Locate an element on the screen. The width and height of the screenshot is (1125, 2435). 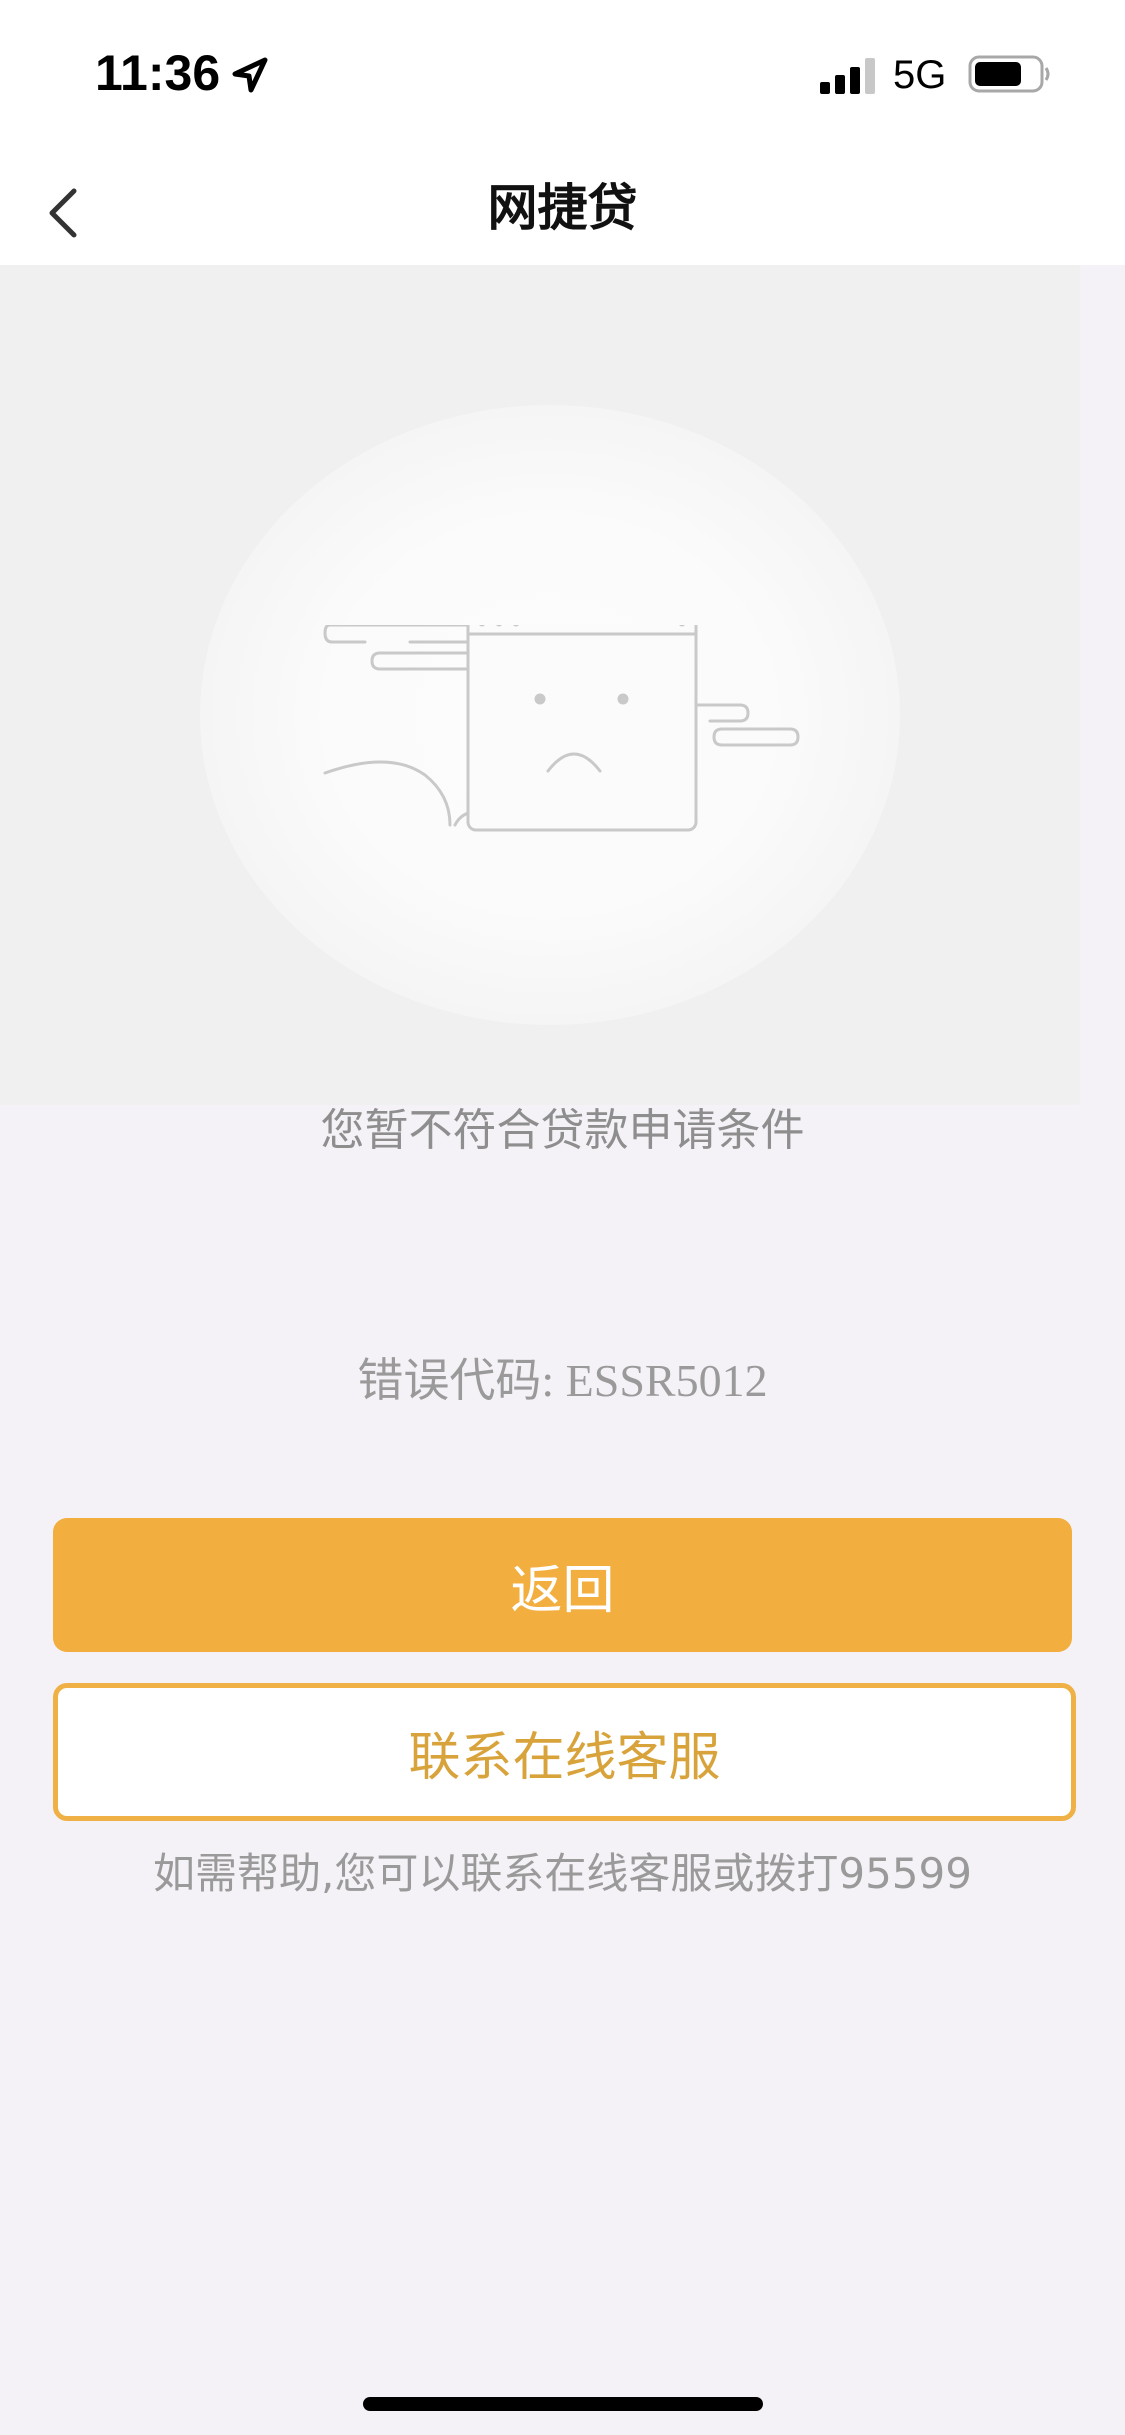
sad-browser-window-icon is located at coordinates (561, 728).